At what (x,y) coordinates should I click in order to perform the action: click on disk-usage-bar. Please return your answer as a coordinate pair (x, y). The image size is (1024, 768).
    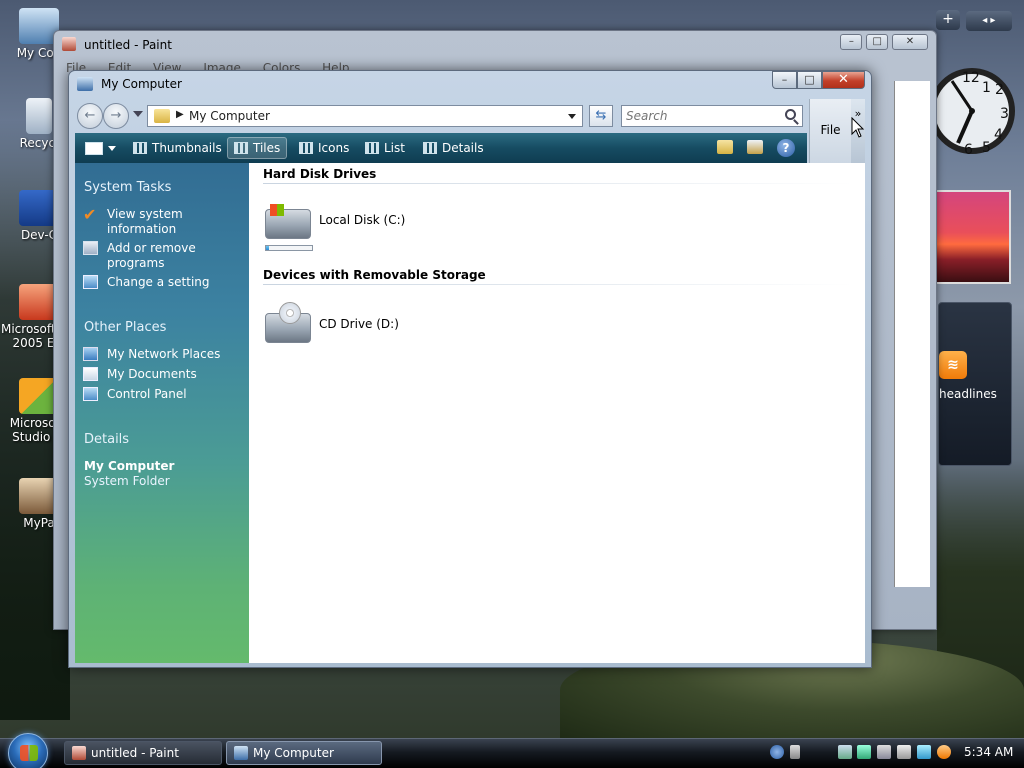
    Looking at the image, I should click on (289, 248).